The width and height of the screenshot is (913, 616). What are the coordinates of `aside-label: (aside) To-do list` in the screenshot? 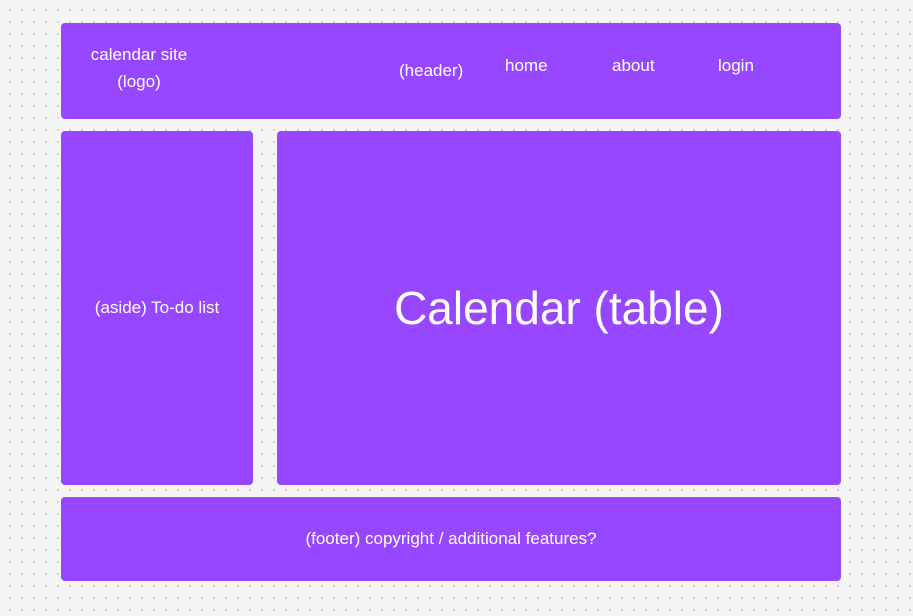 It's located at (157, 307).